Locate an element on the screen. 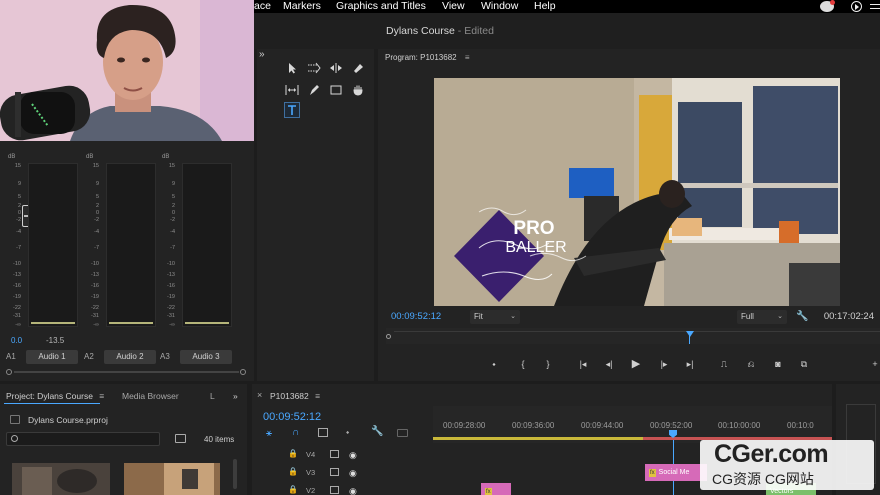  type-tool-icon is located at coordinates (292, 110).